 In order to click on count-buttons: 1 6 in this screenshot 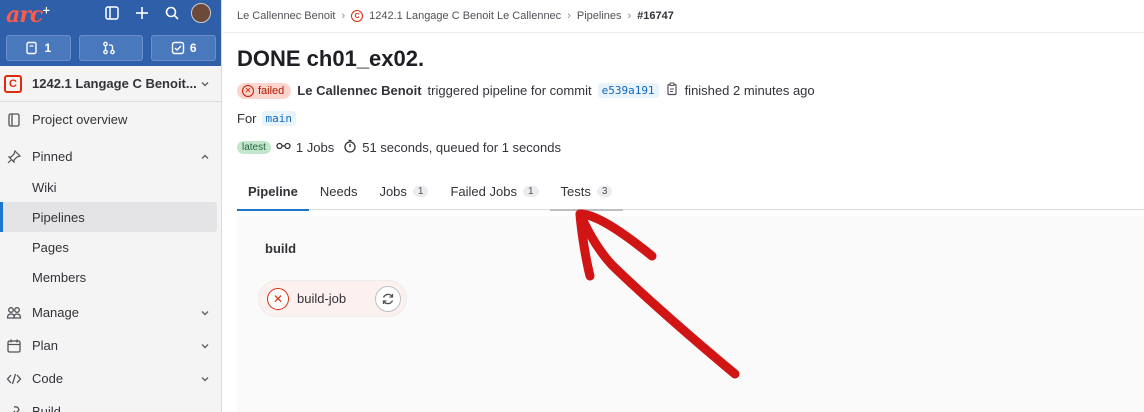, I will do `click(110, 48)`.